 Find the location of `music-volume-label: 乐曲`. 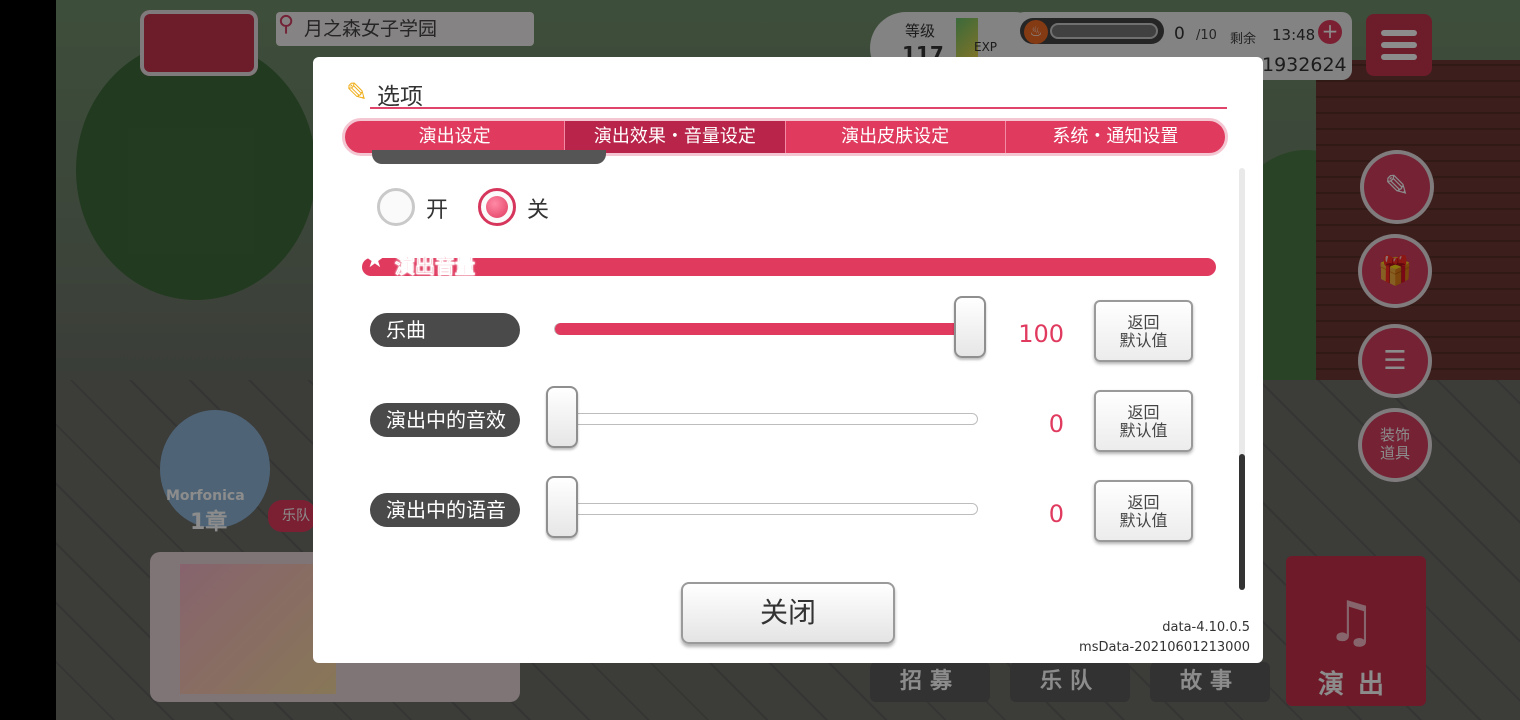

music-volume-label: 乐曲 is located at coordinates (445, 330).